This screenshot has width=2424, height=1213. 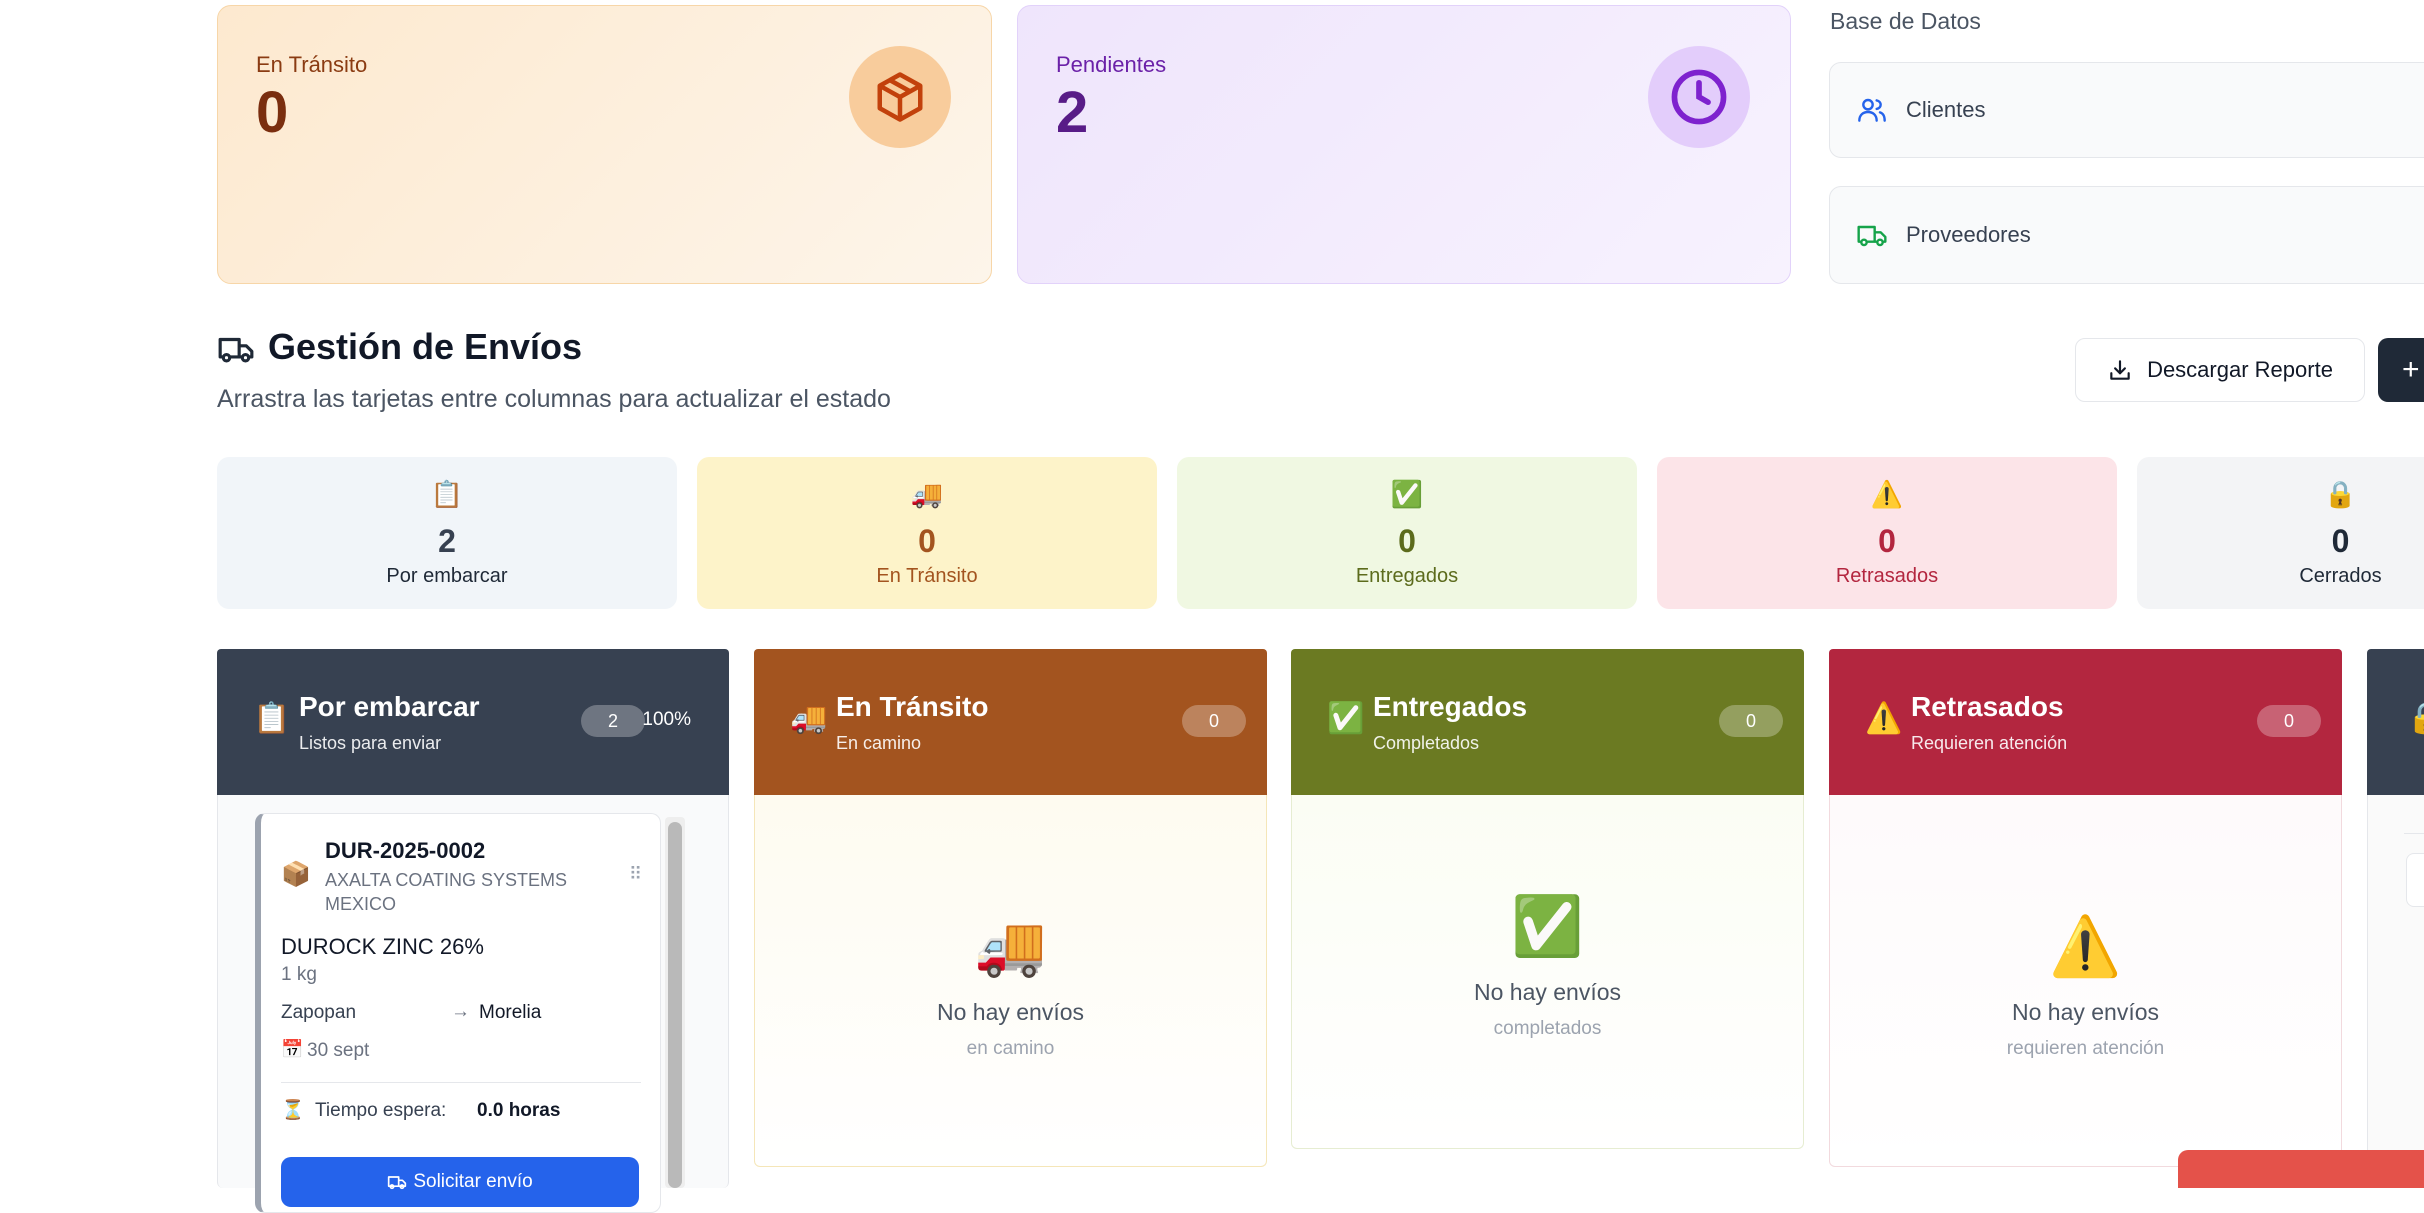 I want to click on hourglass-icon: ⏳, so click(x=293, y=1110).